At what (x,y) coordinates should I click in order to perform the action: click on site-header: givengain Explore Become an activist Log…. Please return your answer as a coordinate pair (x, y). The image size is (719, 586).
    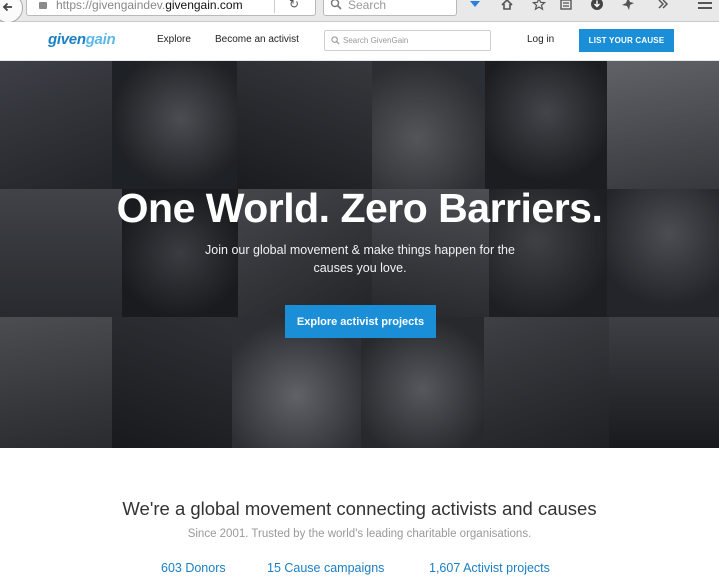
    Looking at the image, I should click on (359, 41).